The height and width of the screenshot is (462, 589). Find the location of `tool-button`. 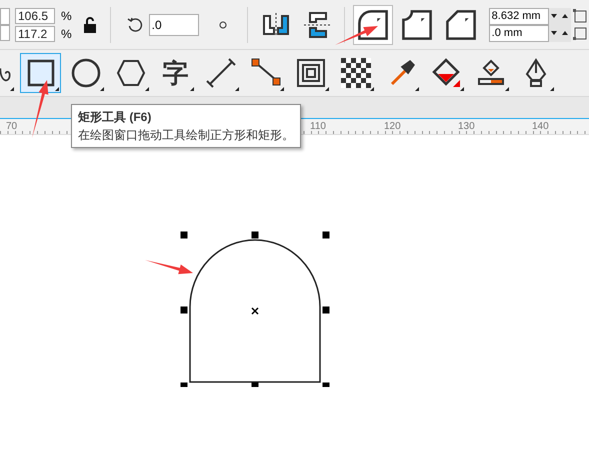

tool-button is located at coordinates (40, 73).